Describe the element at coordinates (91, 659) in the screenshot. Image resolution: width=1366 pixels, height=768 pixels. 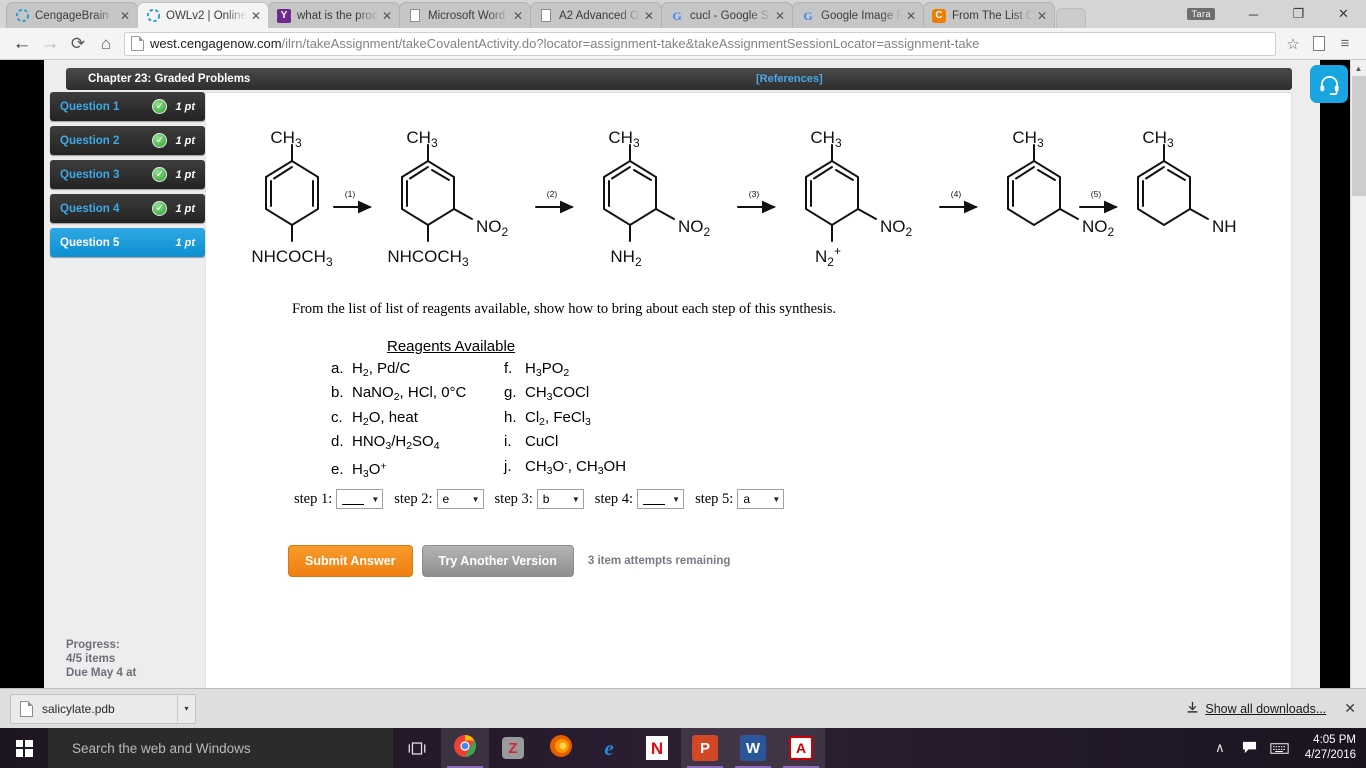
I see `progress-items: 4/5 items` at that location.